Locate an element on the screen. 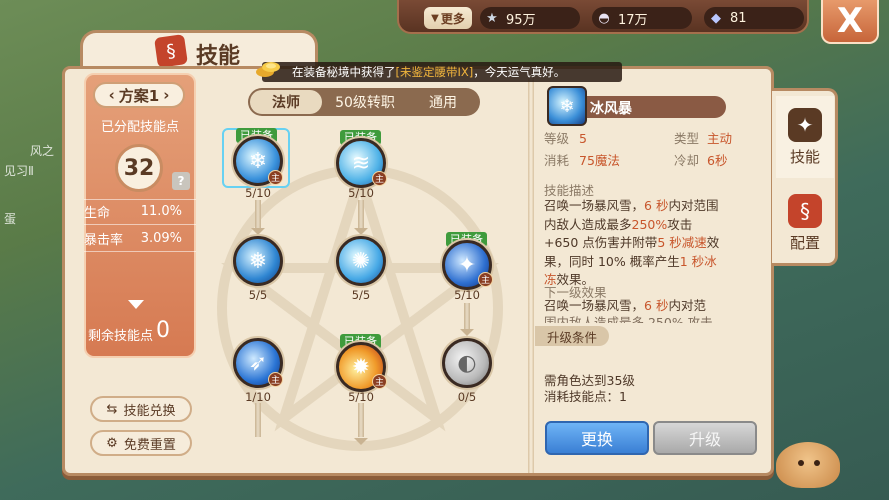  wave-icon: ≋ is located at coordinates (361, 163).